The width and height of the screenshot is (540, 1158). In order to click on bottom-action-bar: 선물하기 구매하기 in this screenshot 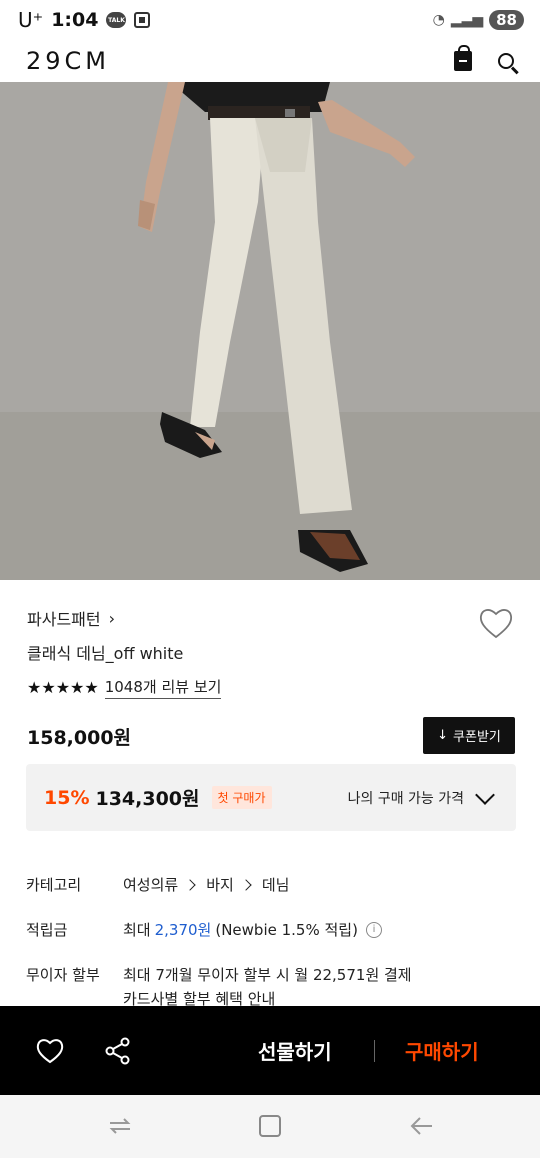, I will do `click(270, 1050)`.